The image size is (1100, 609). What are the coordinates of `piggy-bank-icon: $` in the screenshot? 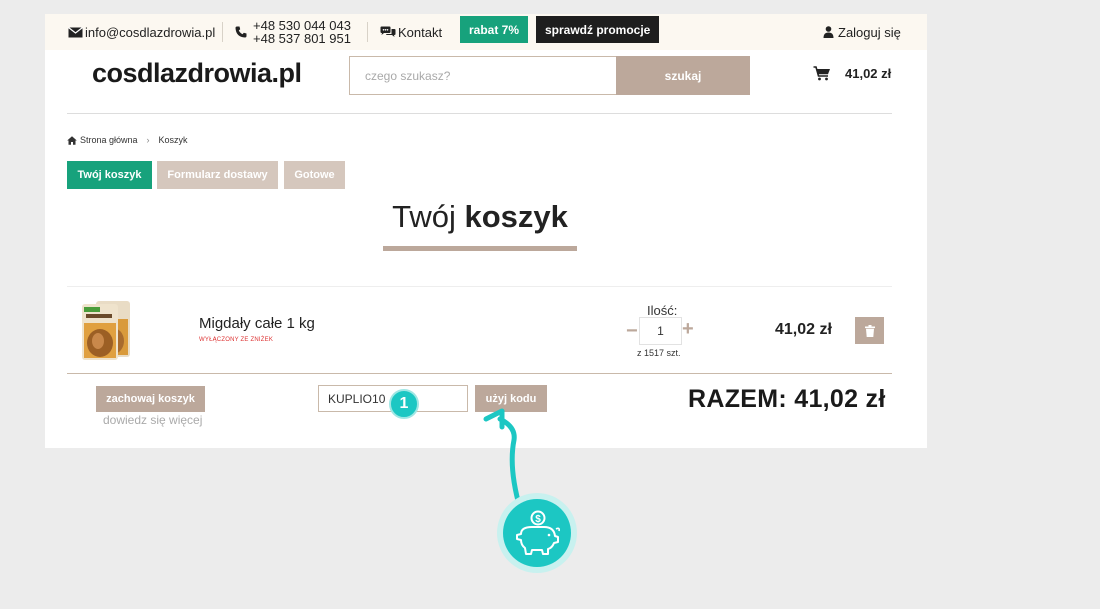 It's located at (537, 533).